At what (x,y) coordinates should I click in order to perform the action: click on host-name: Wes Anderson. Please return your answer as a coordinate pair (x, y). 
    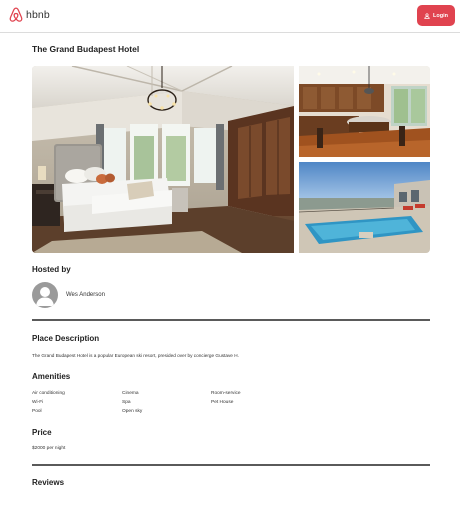
    Looking at the image, I should click on (85, 295).